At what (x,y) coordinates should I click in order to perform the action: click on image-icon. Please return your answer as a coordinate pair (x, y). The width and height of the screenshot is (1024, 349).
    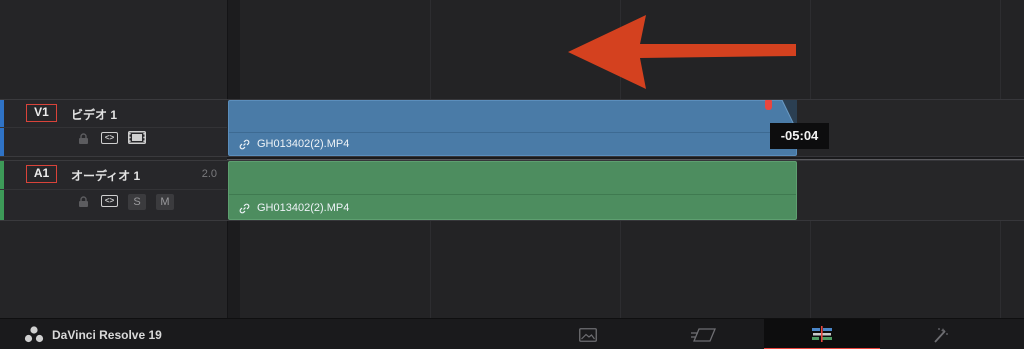
    Looking at the image, I should click on (588, 334).